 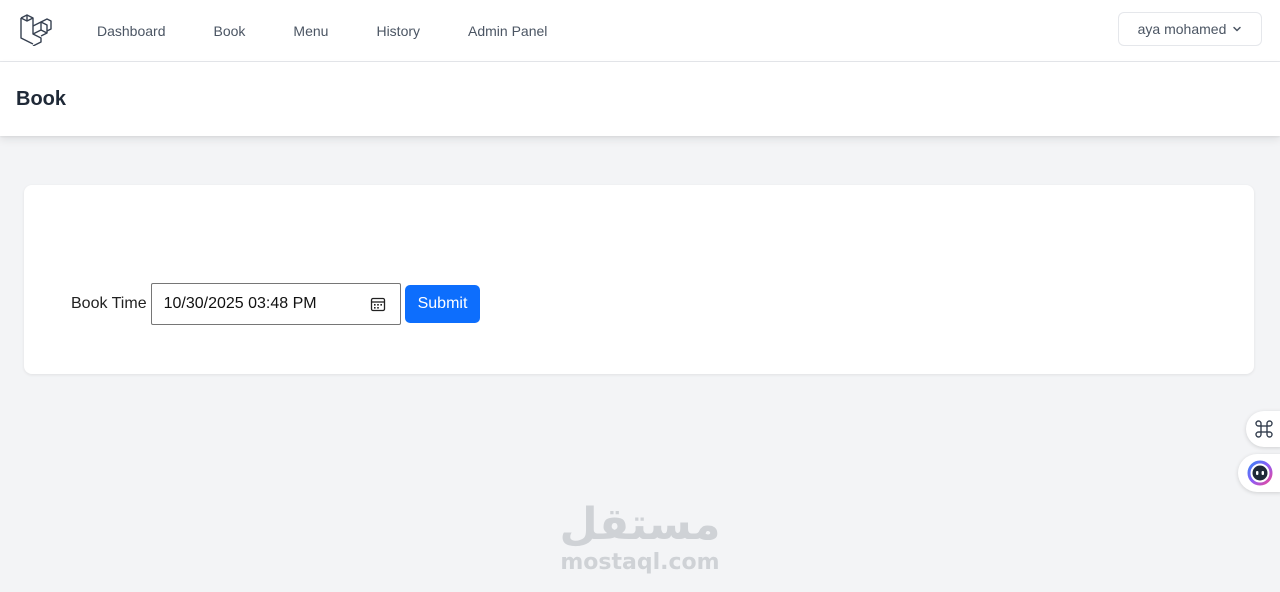 What do you see at coordinates (230, 31) in the screenshot?
I see `nav-link-book: Book` at bounding box center [230, 31].